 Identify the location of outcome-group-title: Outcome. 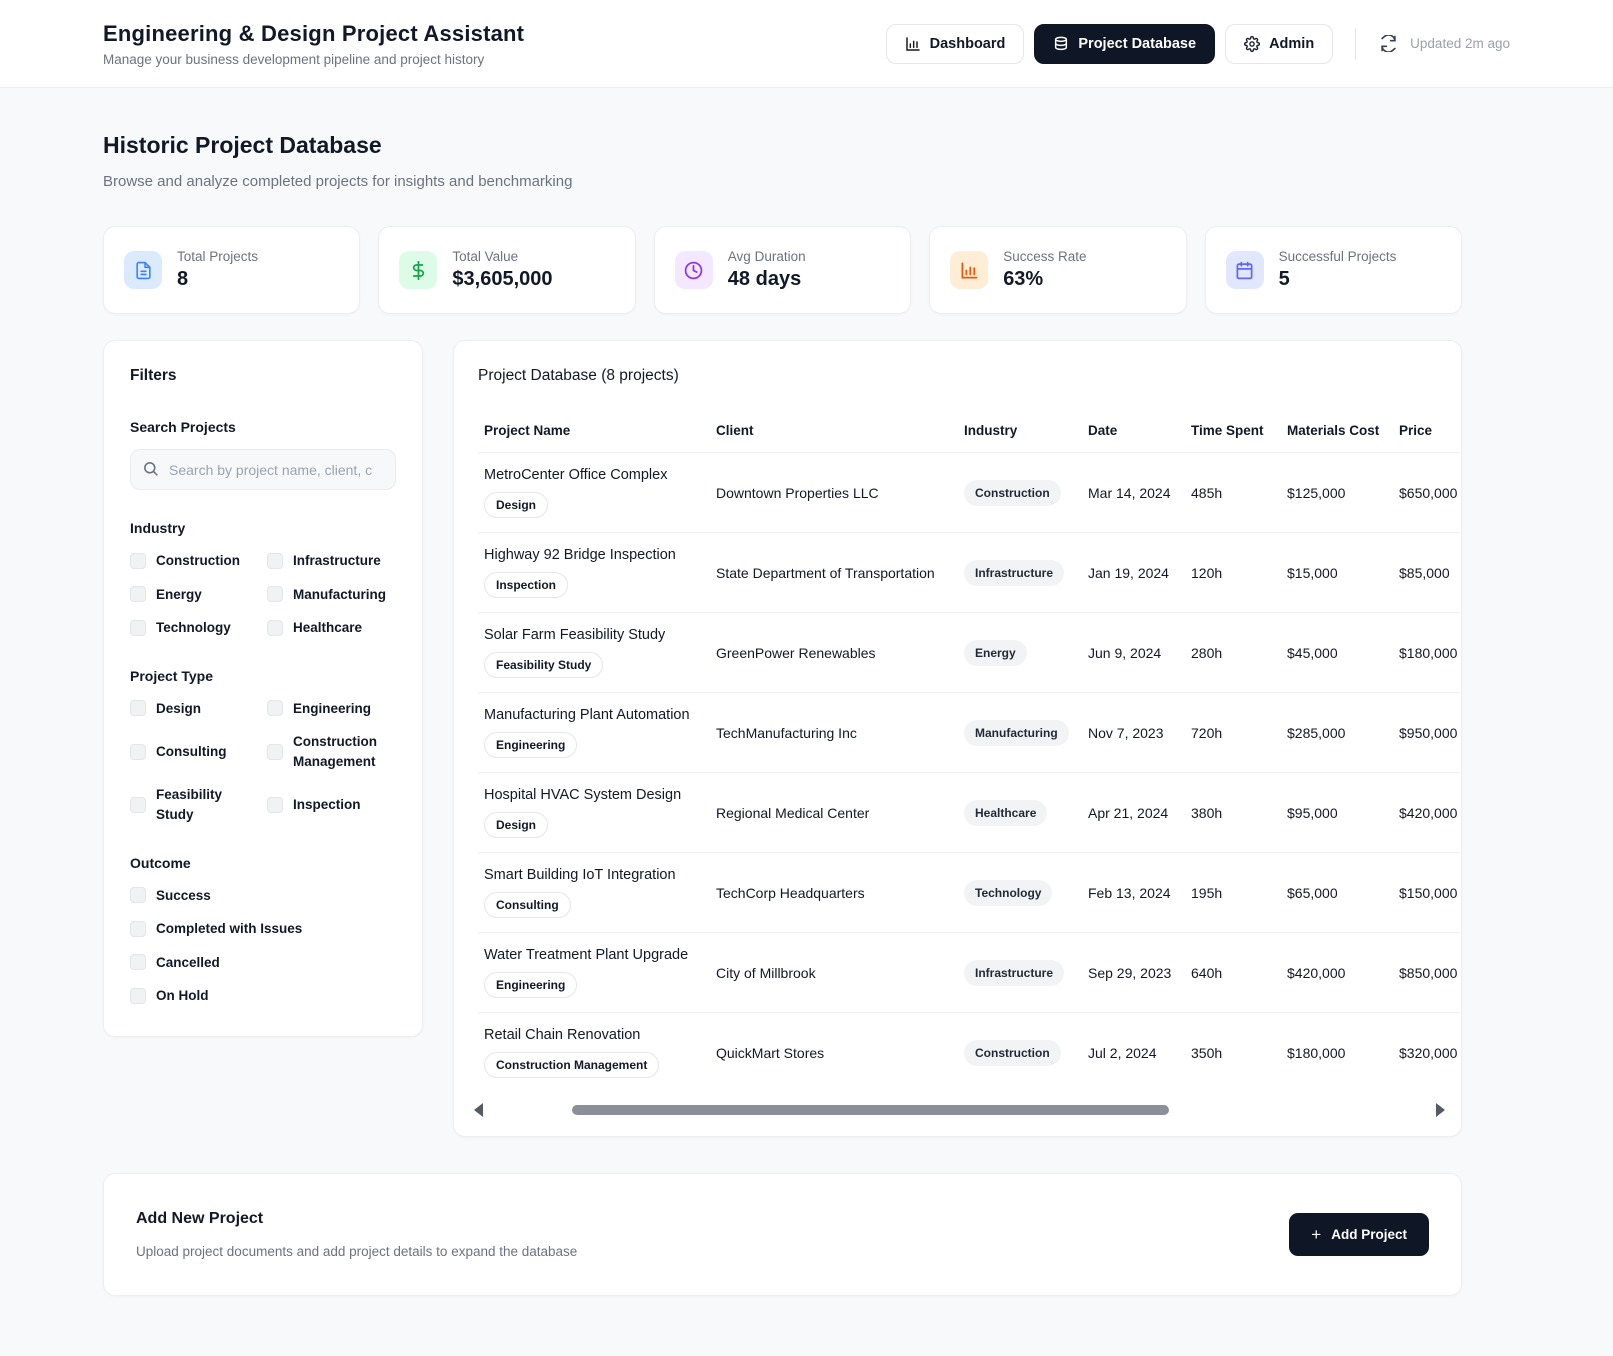
(160, 862).